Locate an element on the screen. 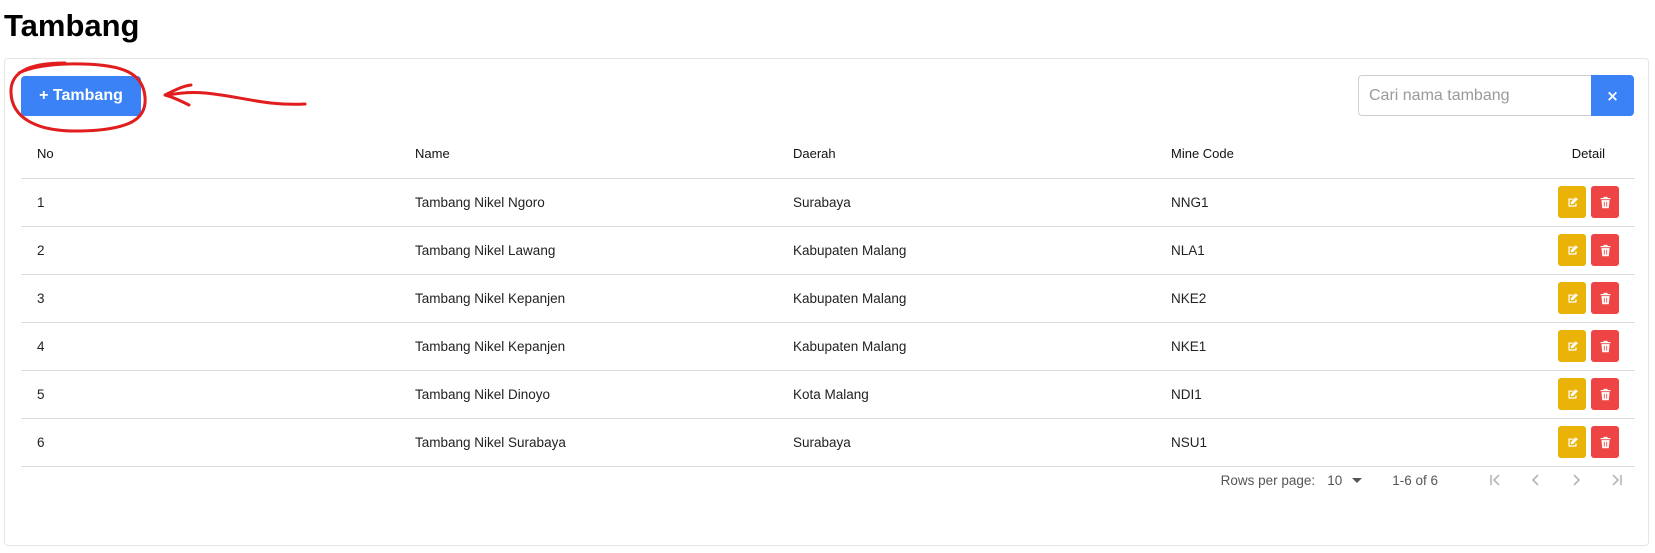 This screenshot has height=553, width=1655. first-page-button is located at coordinates (1496, 480).